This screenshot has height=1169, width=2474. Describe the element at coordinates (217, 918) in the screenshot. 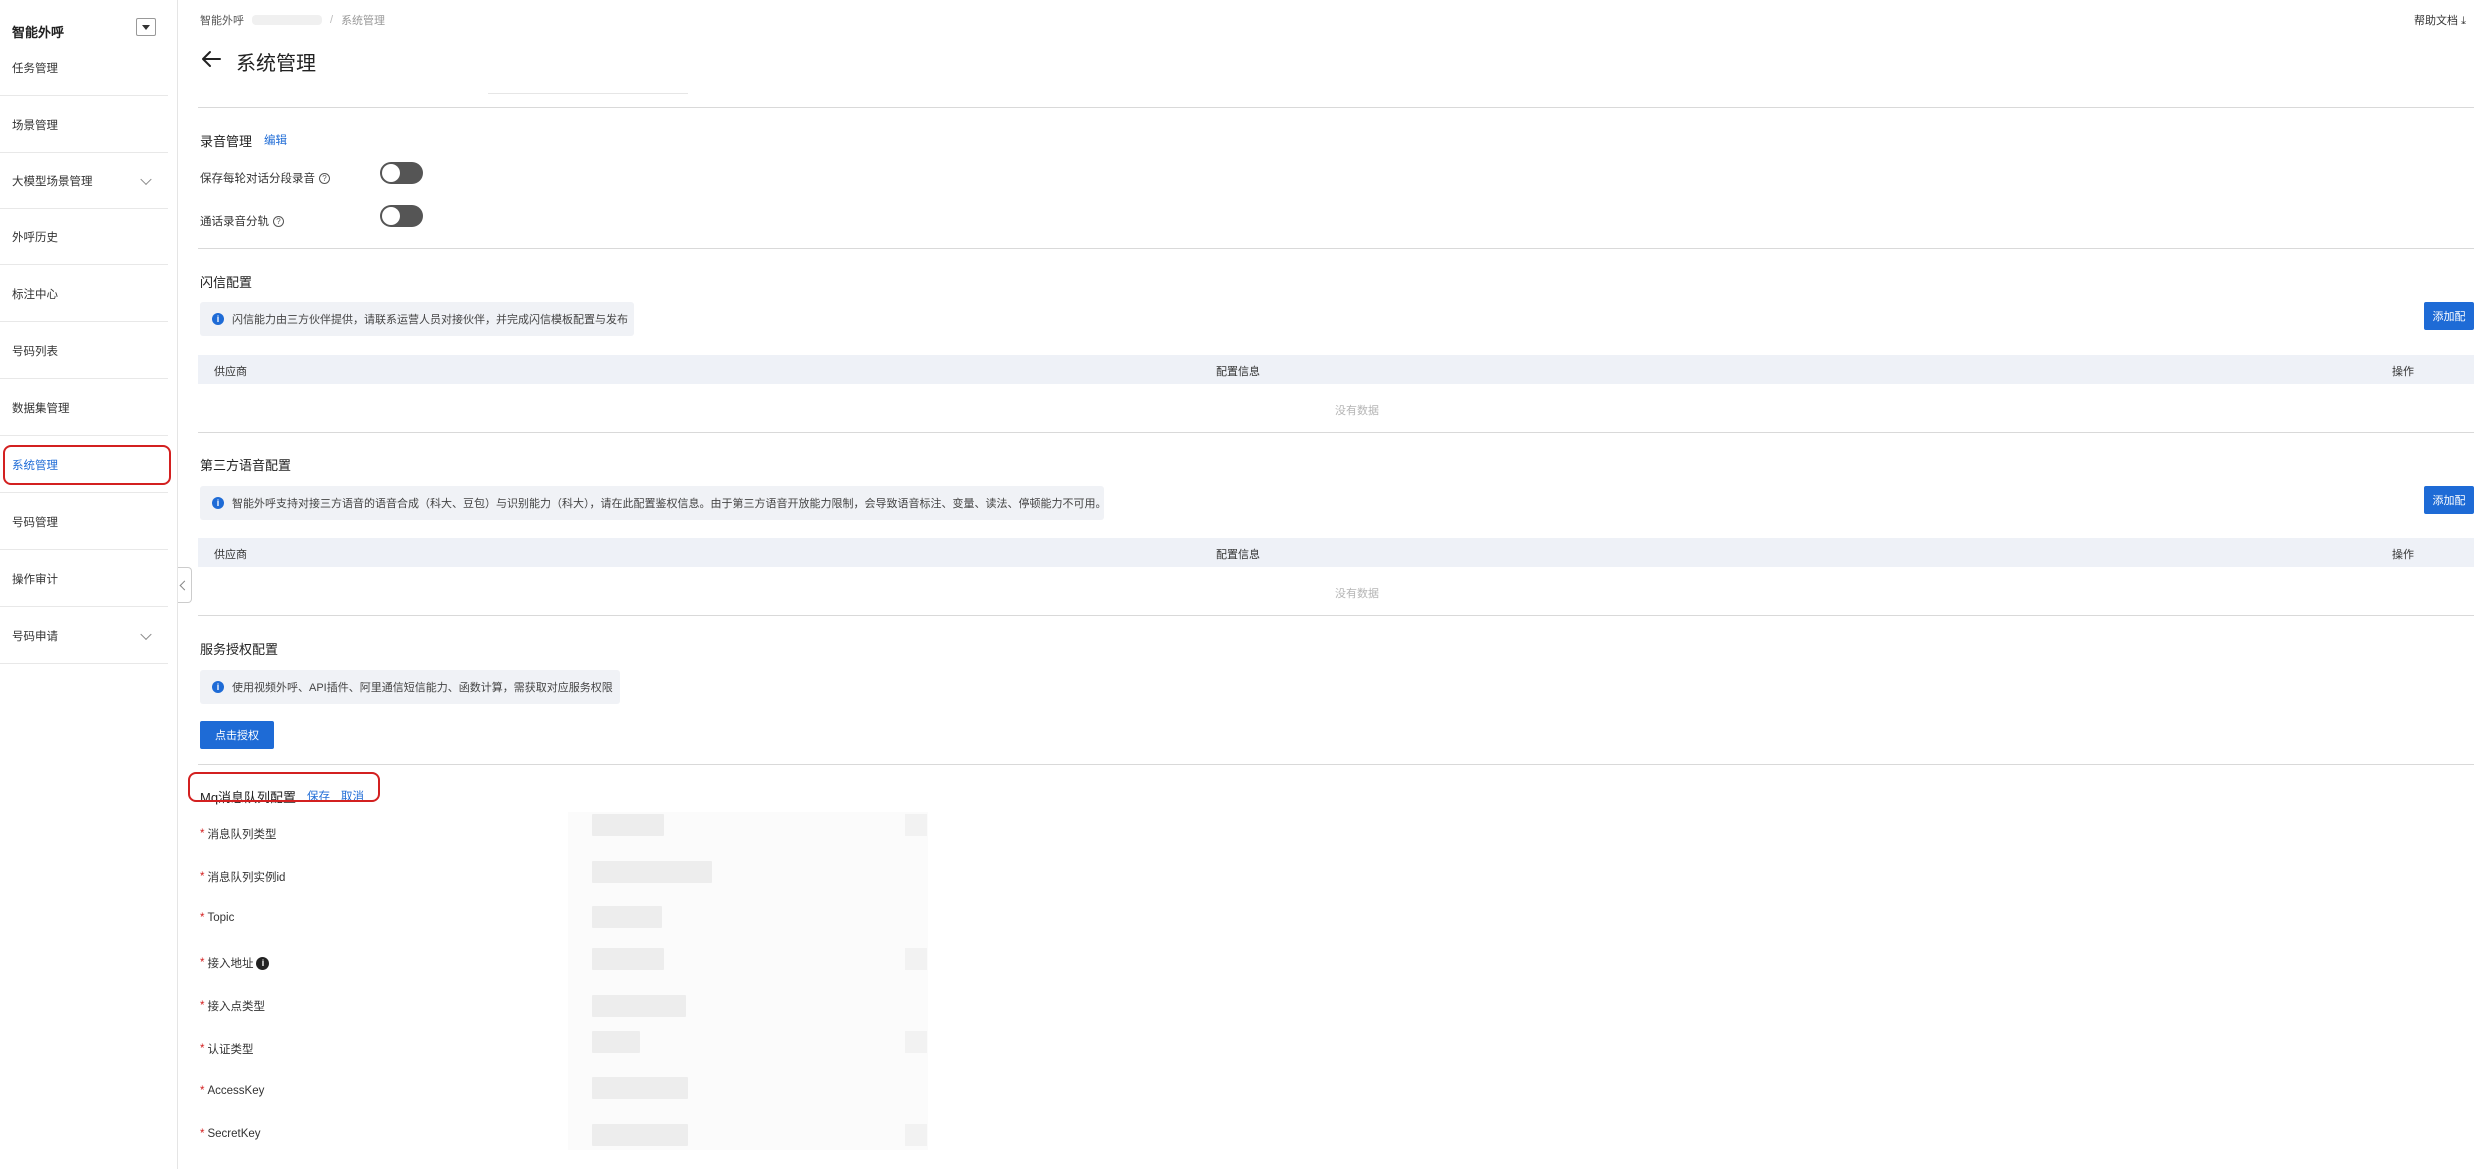

I see `mq-topic-label: * Topic` at that location.